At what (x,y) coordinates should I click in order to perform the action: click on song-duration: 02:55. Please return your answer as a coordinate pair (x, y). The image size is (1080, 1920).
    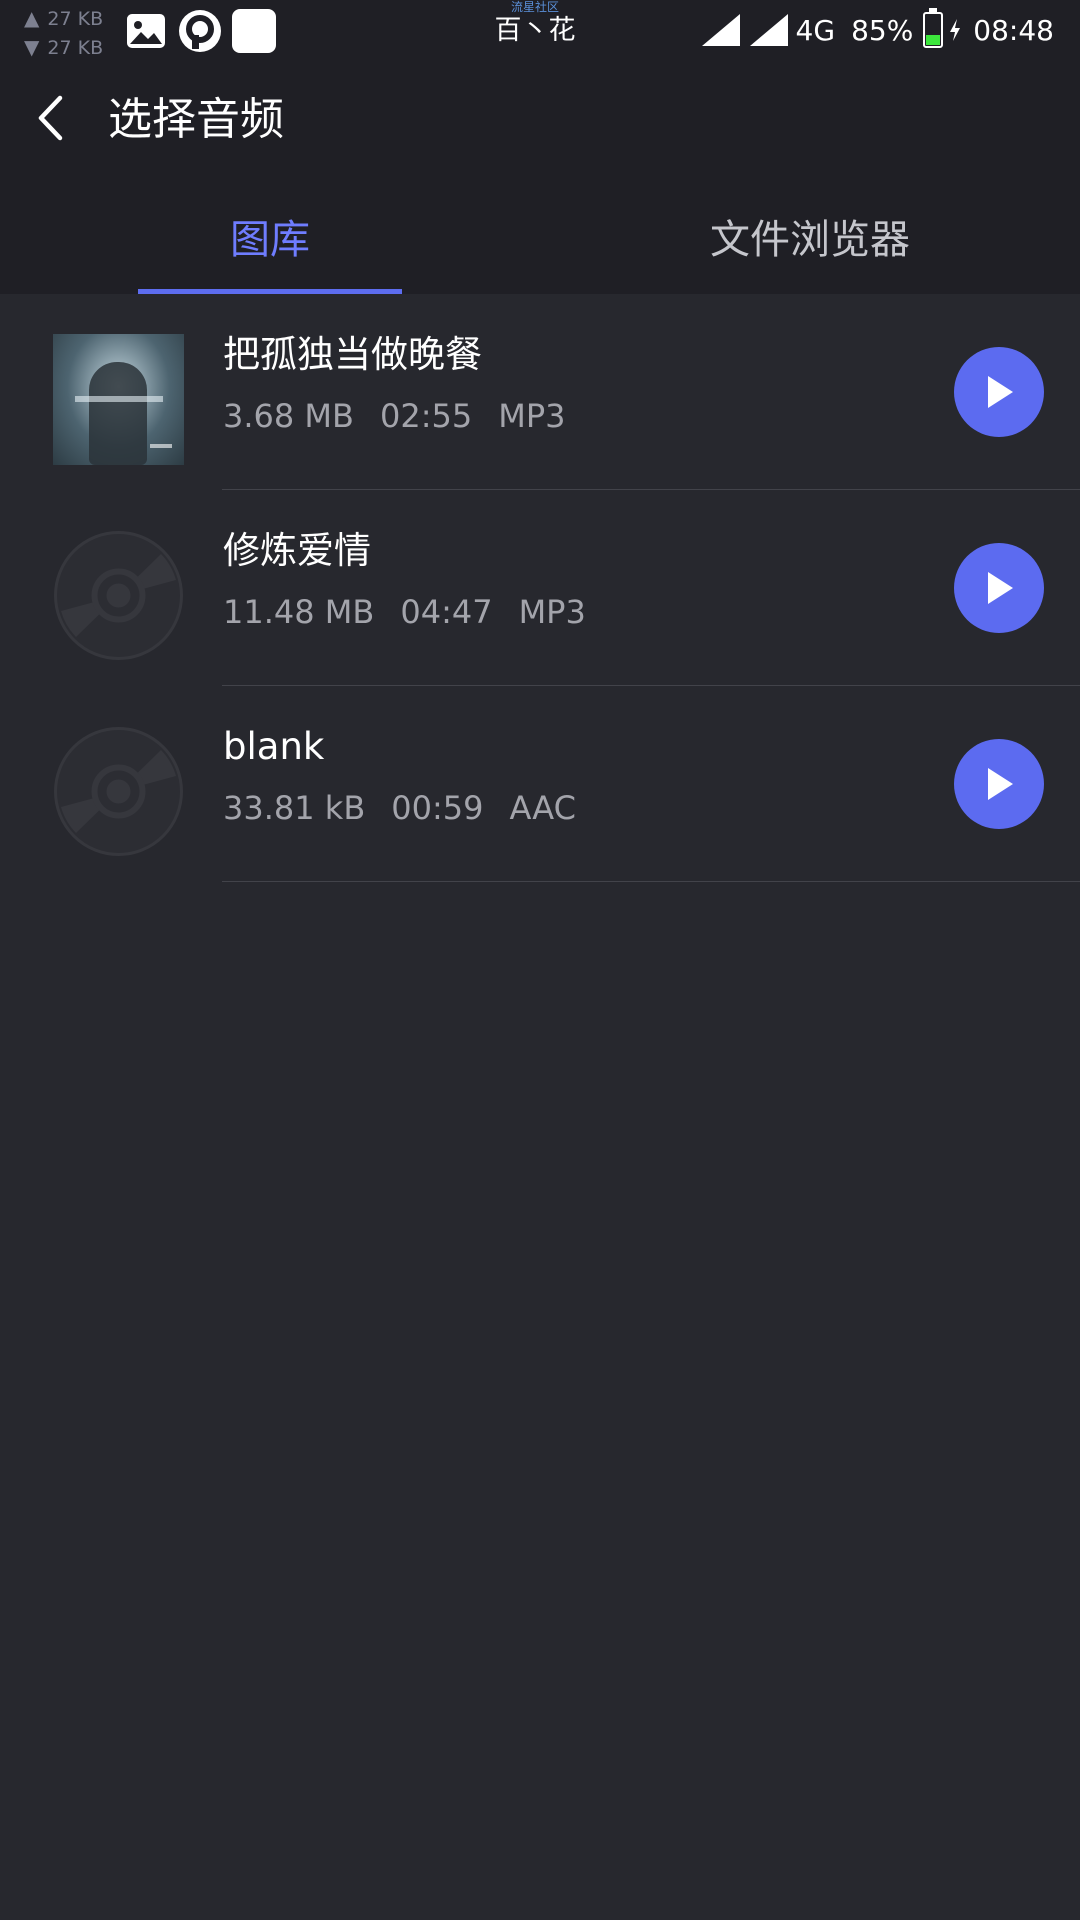
    Looking at the image, I should click on (426, 416).